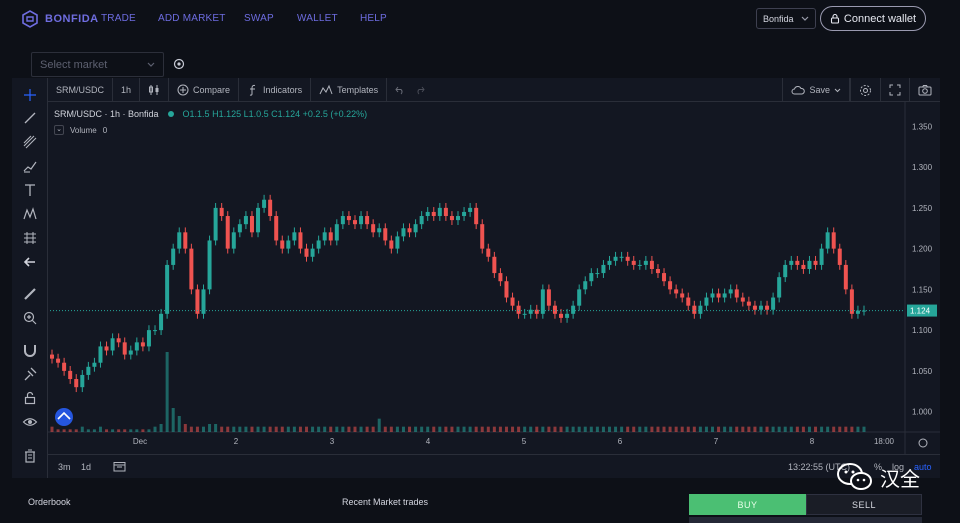 This screenshot has height=523, width=960. Describe the element at coordinates (873, 18) in the screenshot. I see `connect-wallet-button: Connect wallet` at that location.